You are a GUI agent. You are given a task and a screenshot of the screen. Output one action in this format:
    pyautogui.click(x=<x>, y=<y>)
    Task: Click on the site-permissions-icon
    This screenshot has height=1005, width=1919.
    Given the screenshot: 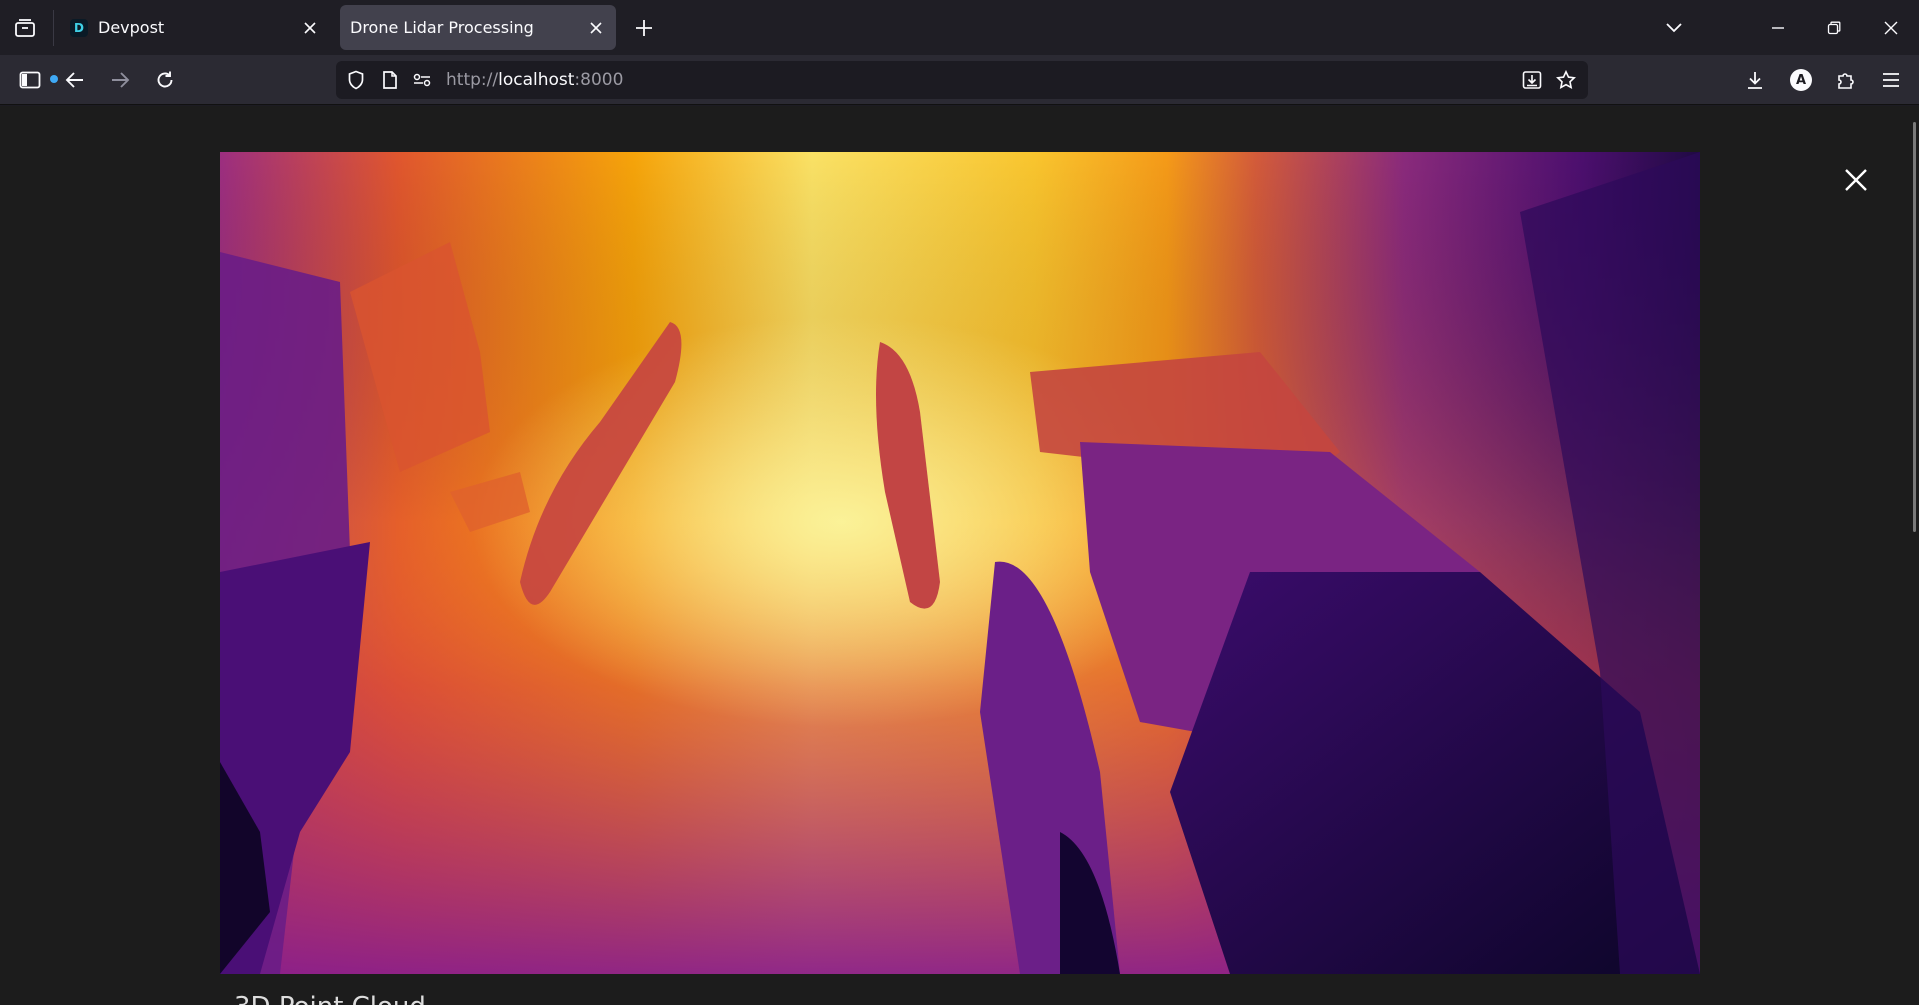 What is the action you would take?
    pyautogui.click(x=422, y=80)
    